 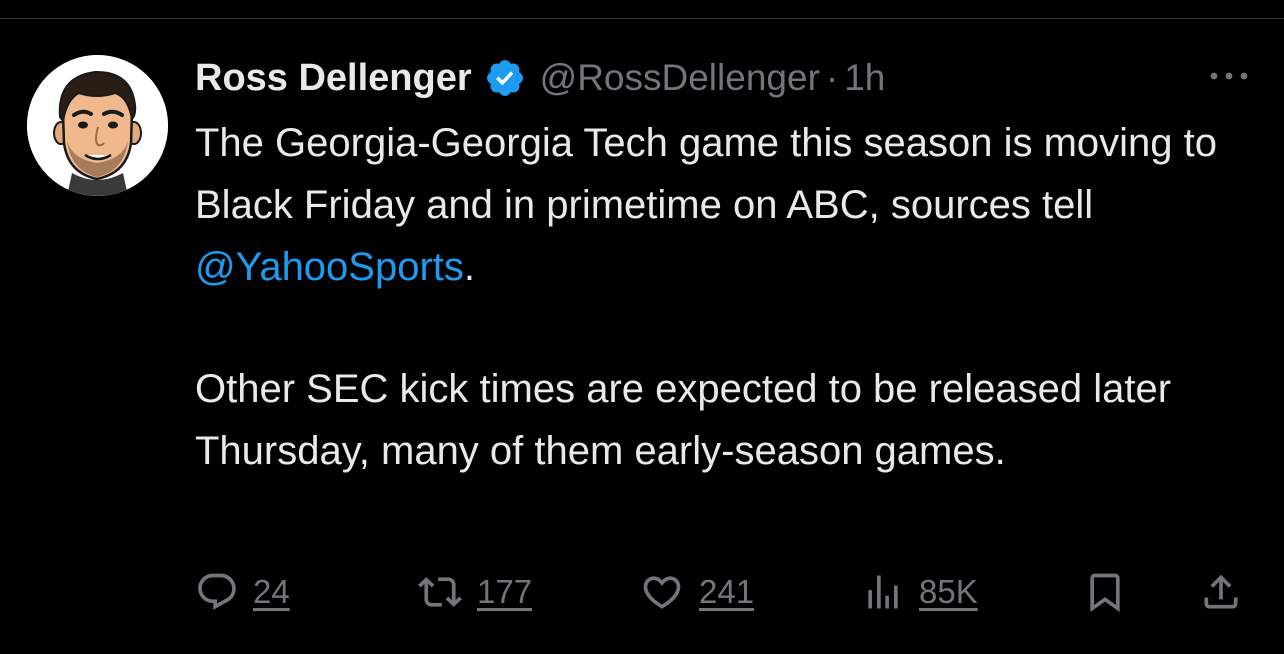 What do you see at coordinates (440, 592) in the screenshot?
I see `repost-icon` at bounding box center [440, 592].